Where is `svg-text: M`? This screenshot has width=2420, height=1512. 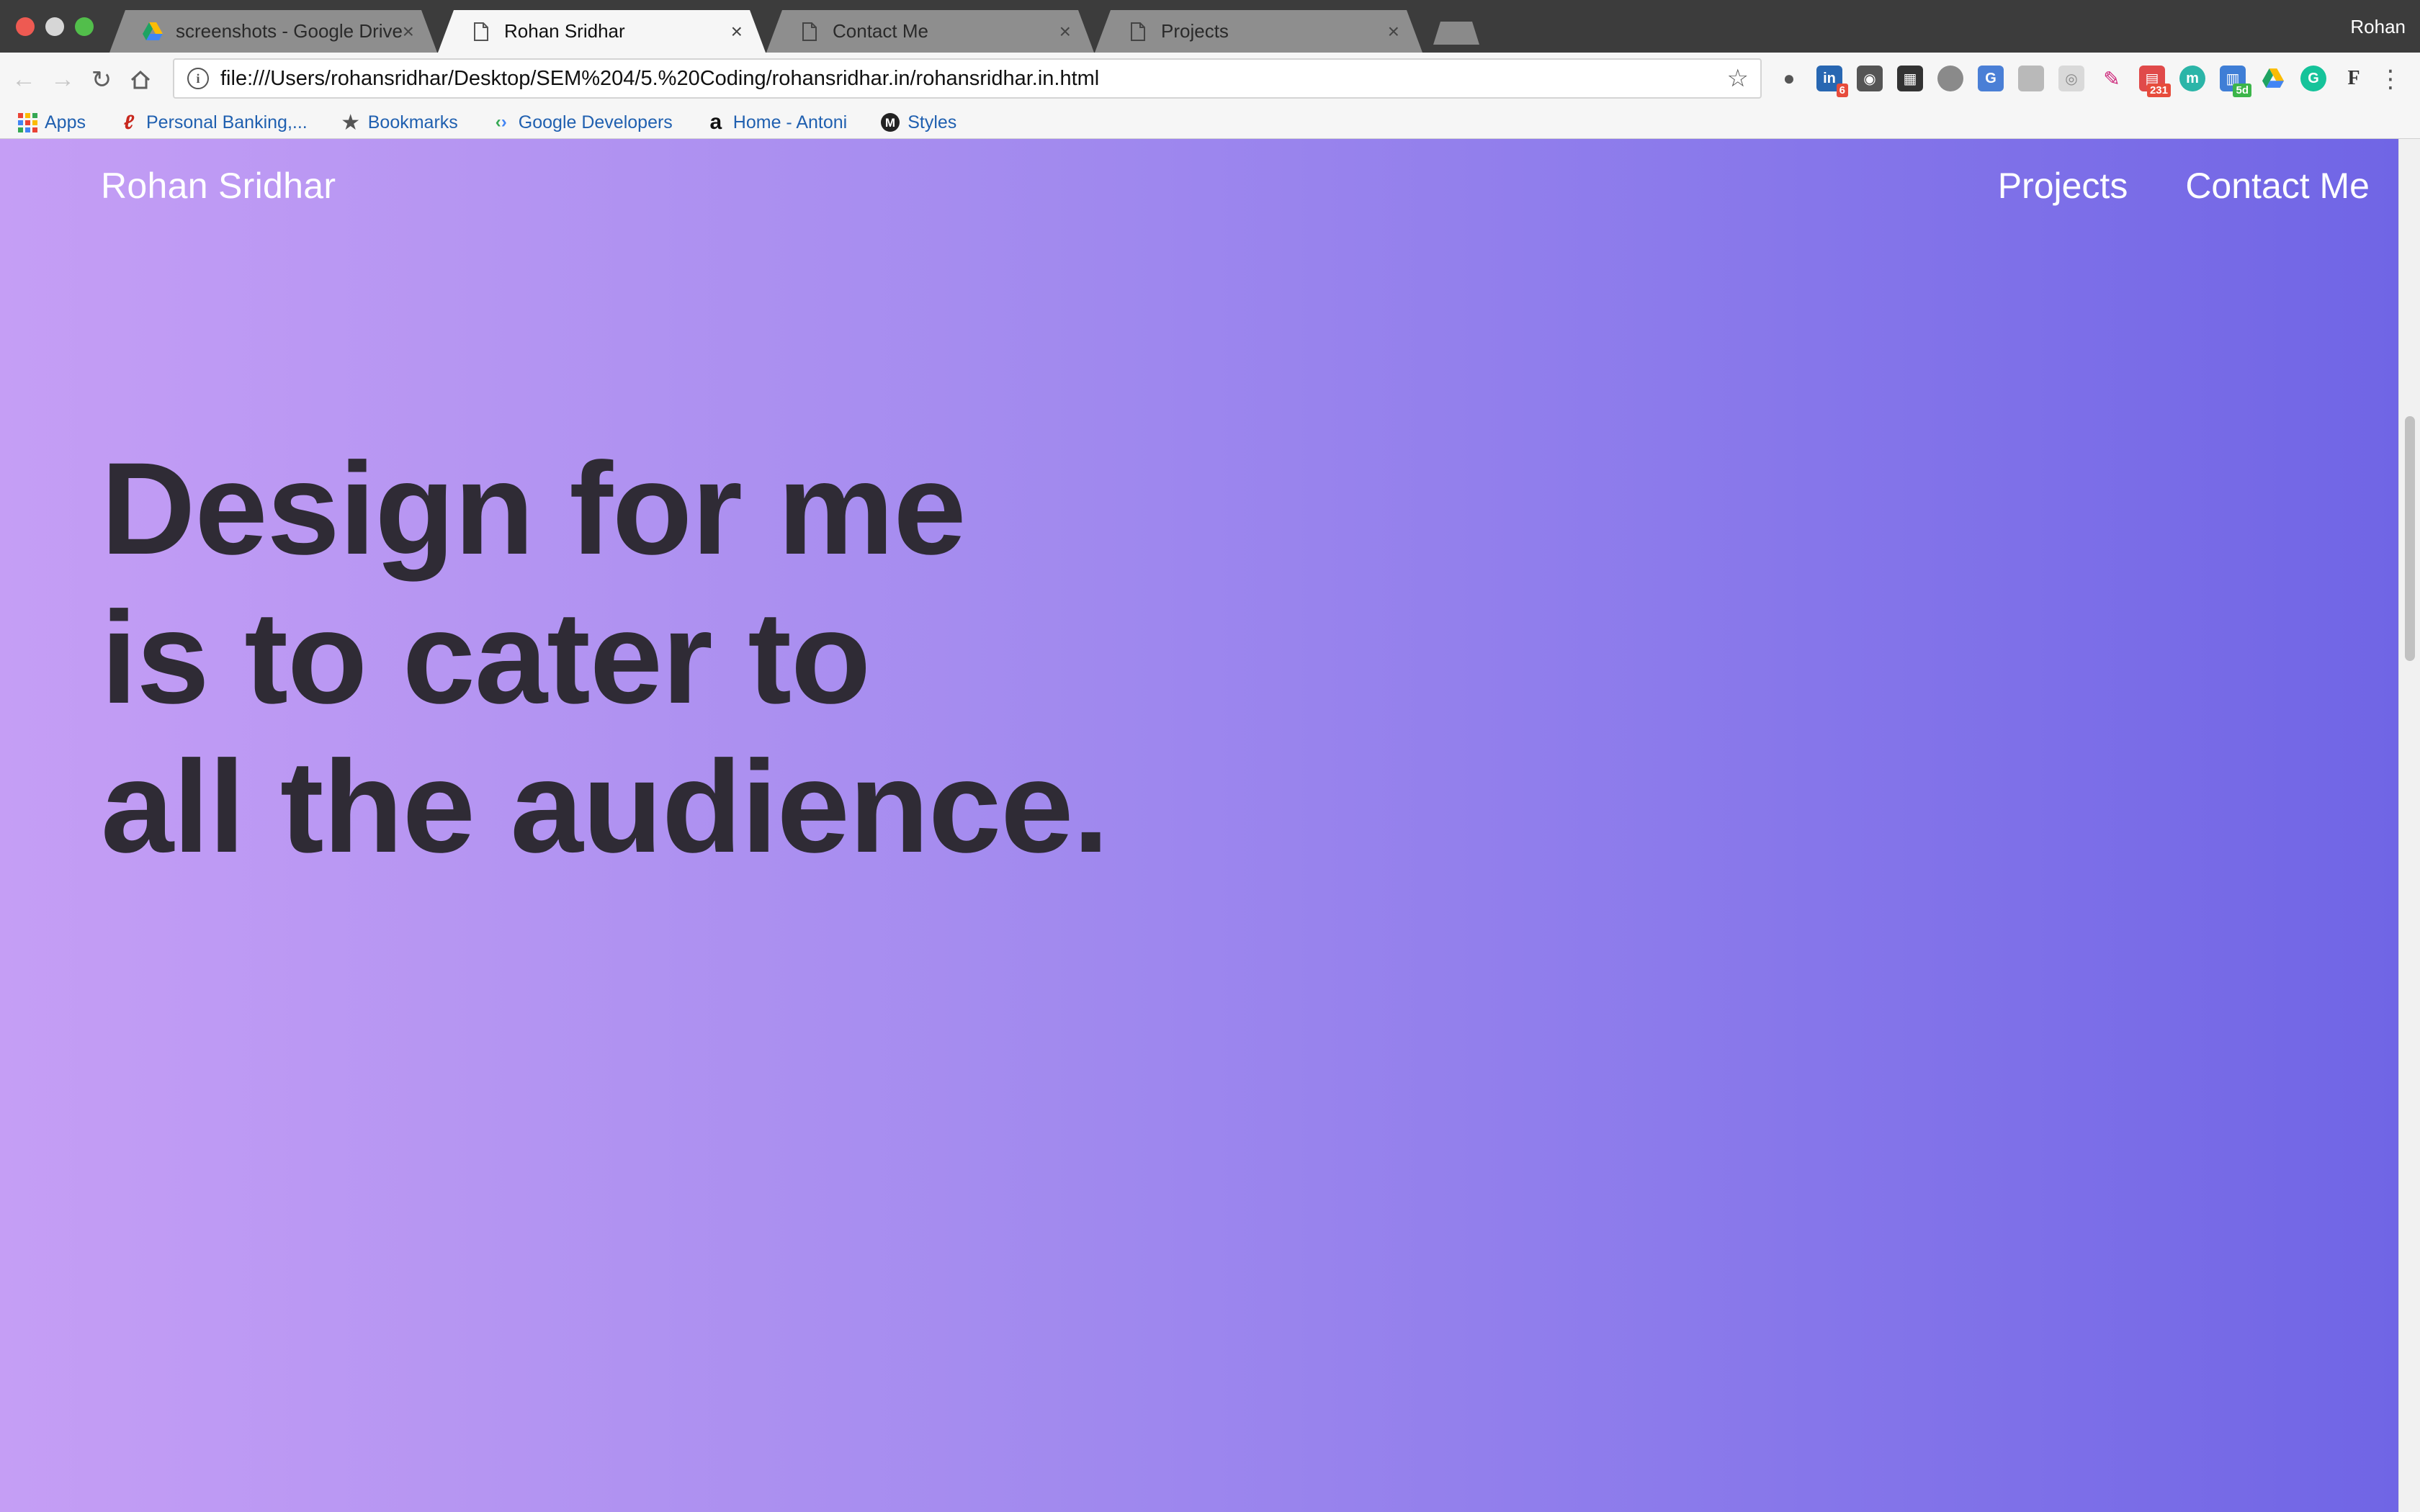
svg-text: M is located at coordinates (890, 123).